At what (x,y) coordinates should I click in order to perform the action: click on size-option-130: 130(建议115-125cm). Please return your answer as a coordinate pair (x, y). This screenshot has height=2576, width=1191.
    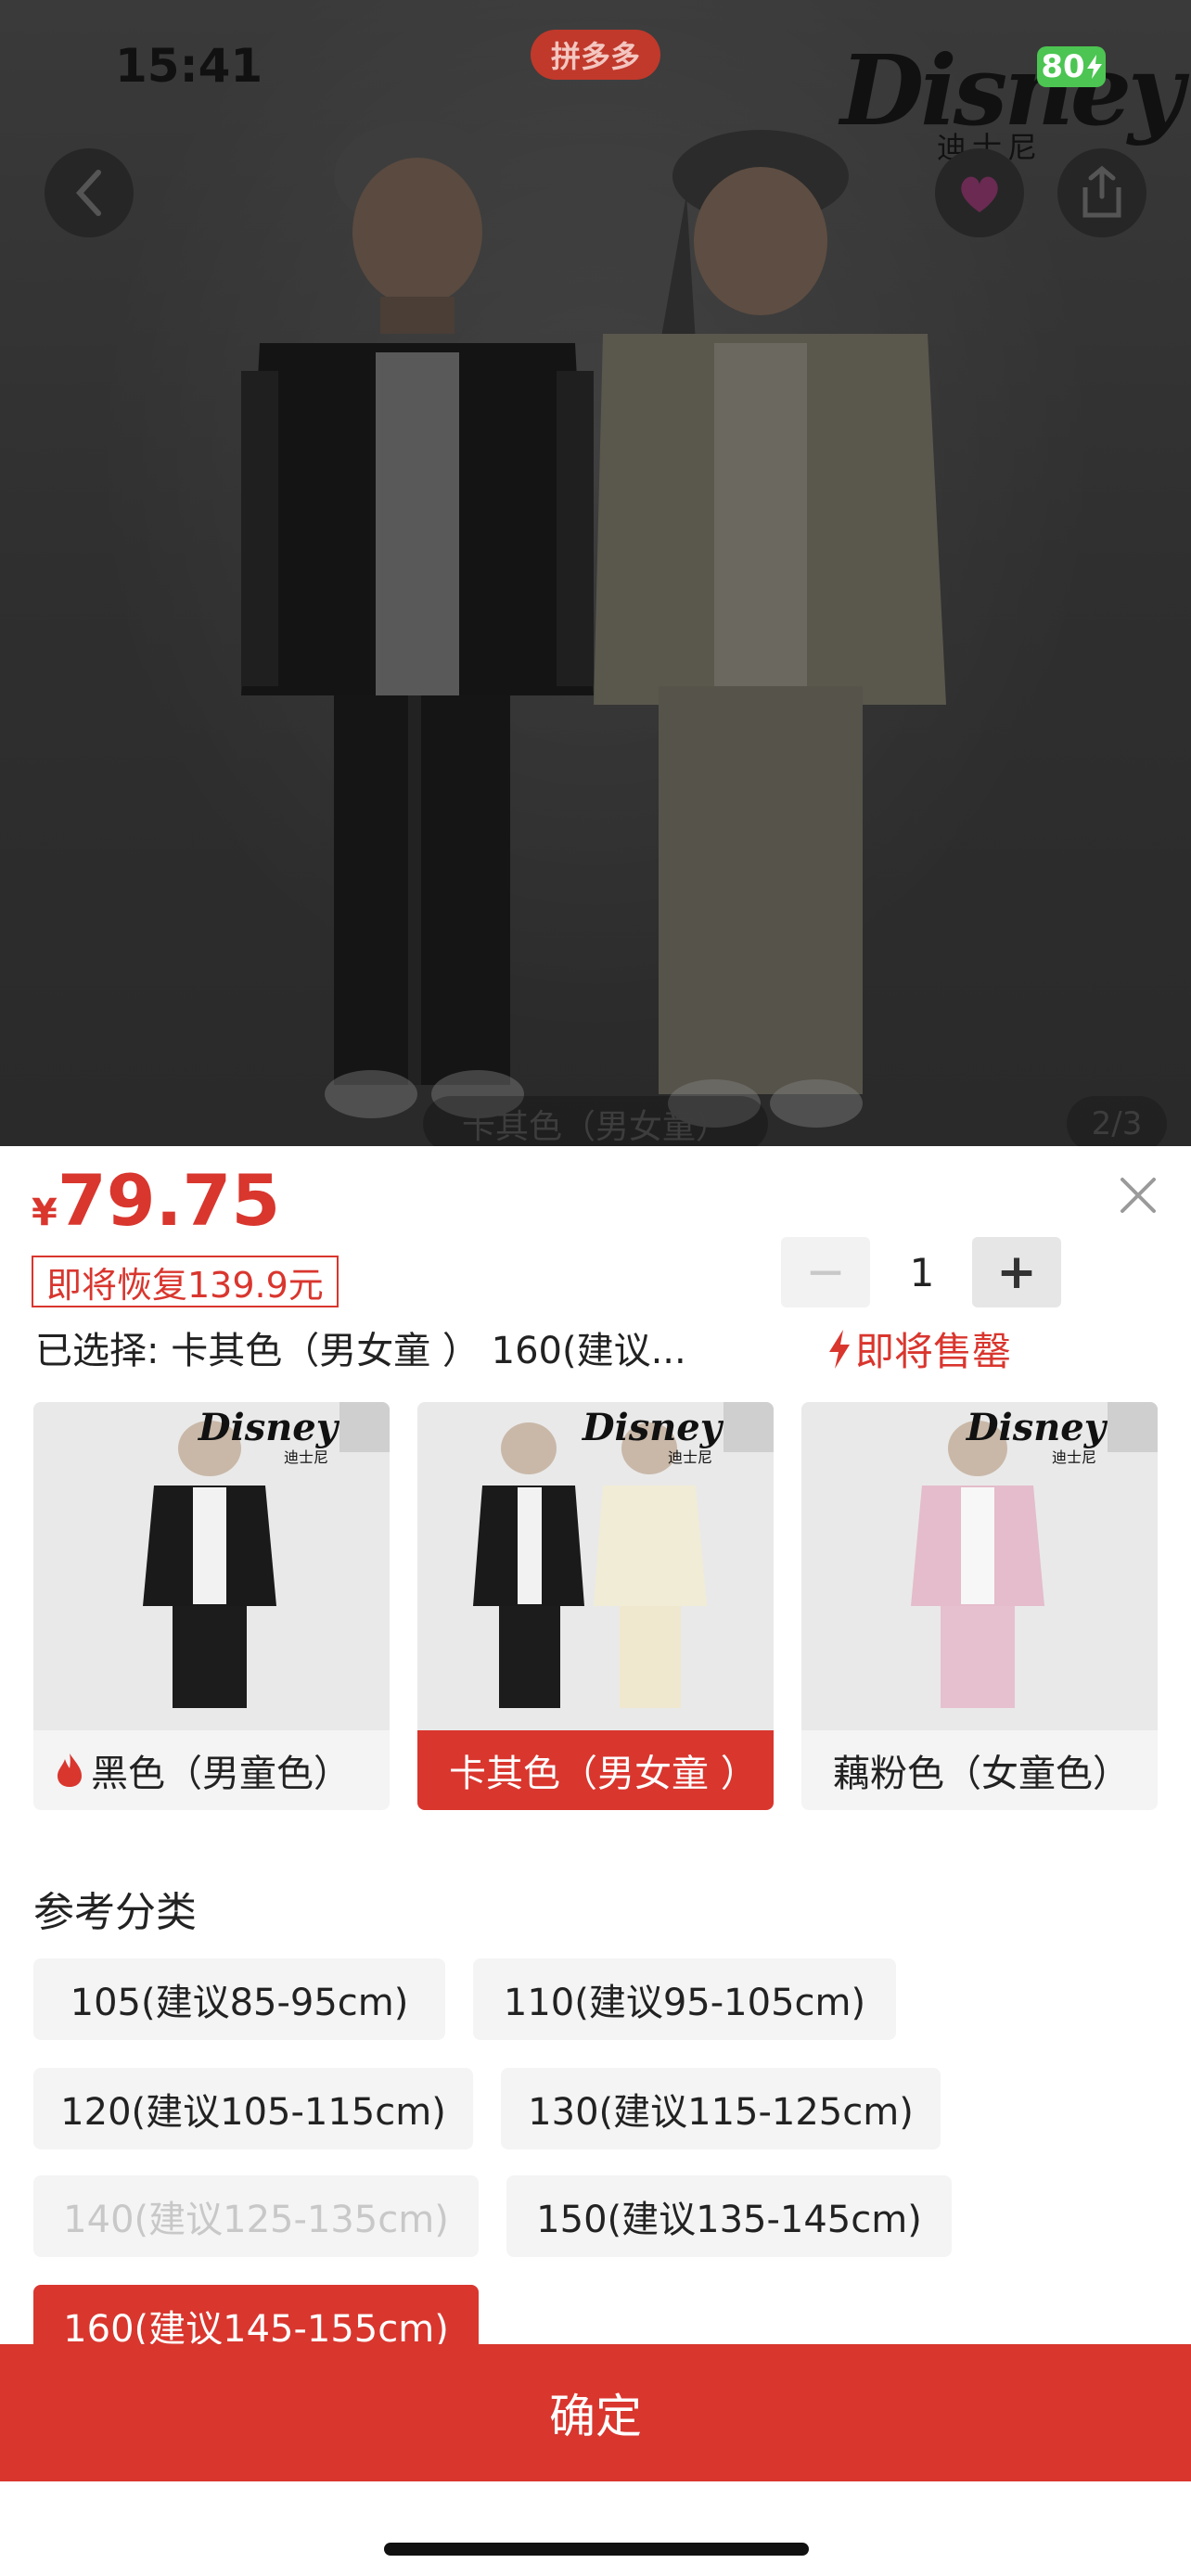
    Looking at the image, I should click on (721, 2109).